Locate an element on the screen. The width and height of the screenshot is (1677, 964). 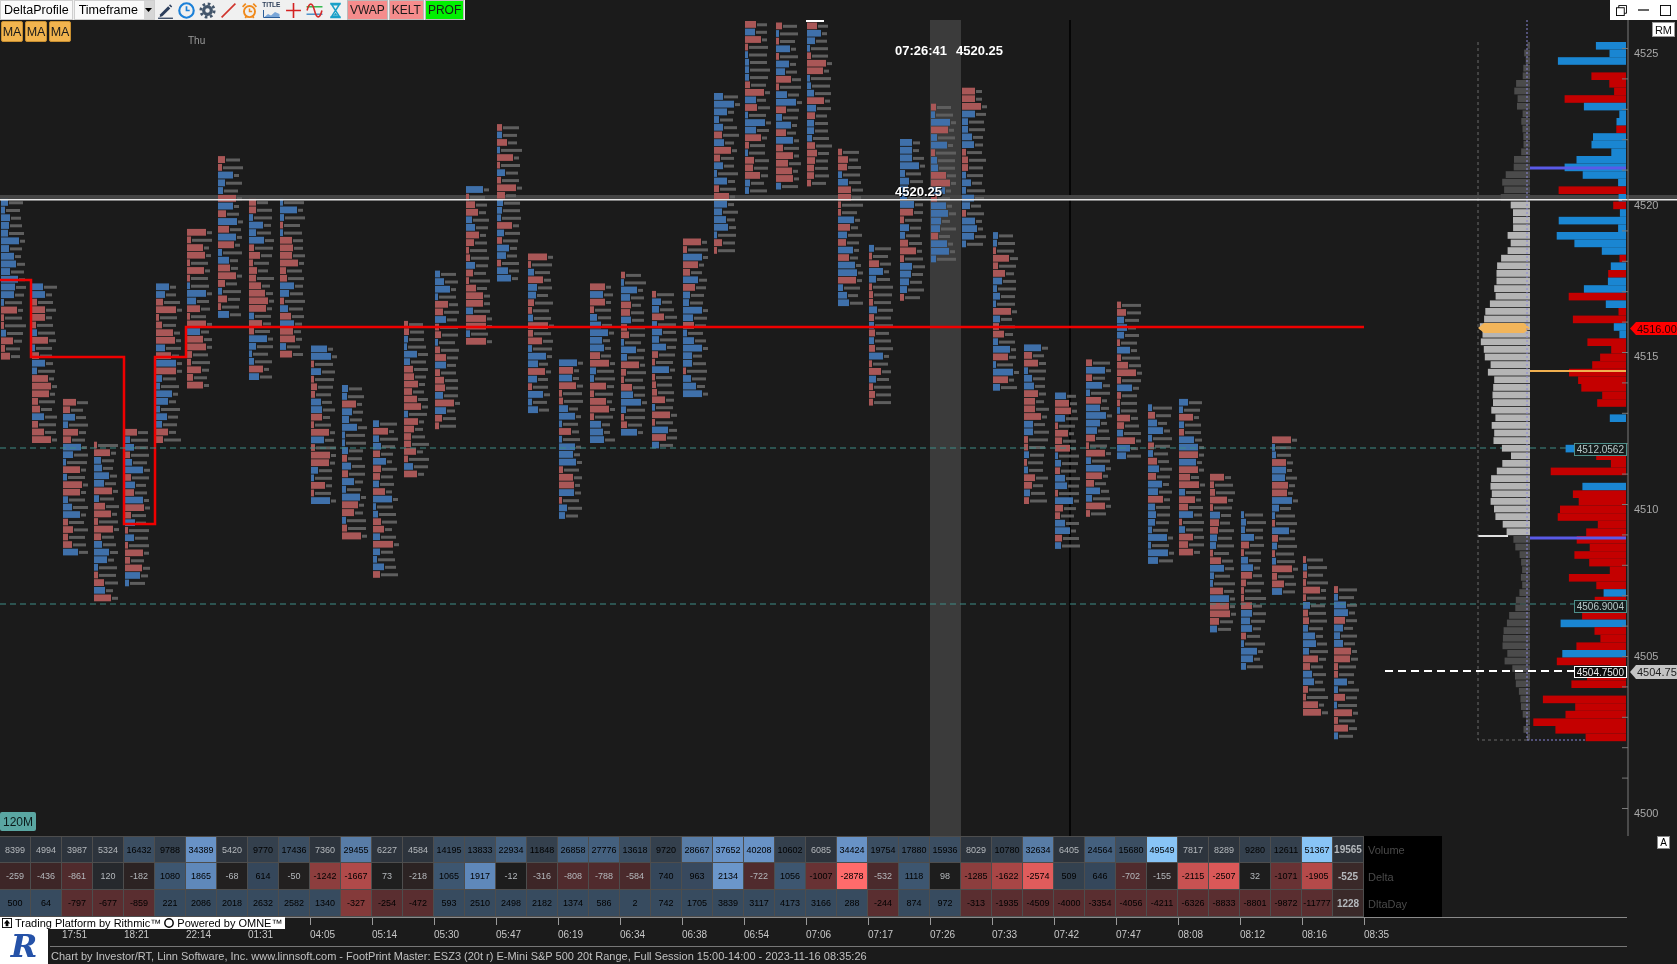
day-label: Thu is located at coordinates (197, 40).